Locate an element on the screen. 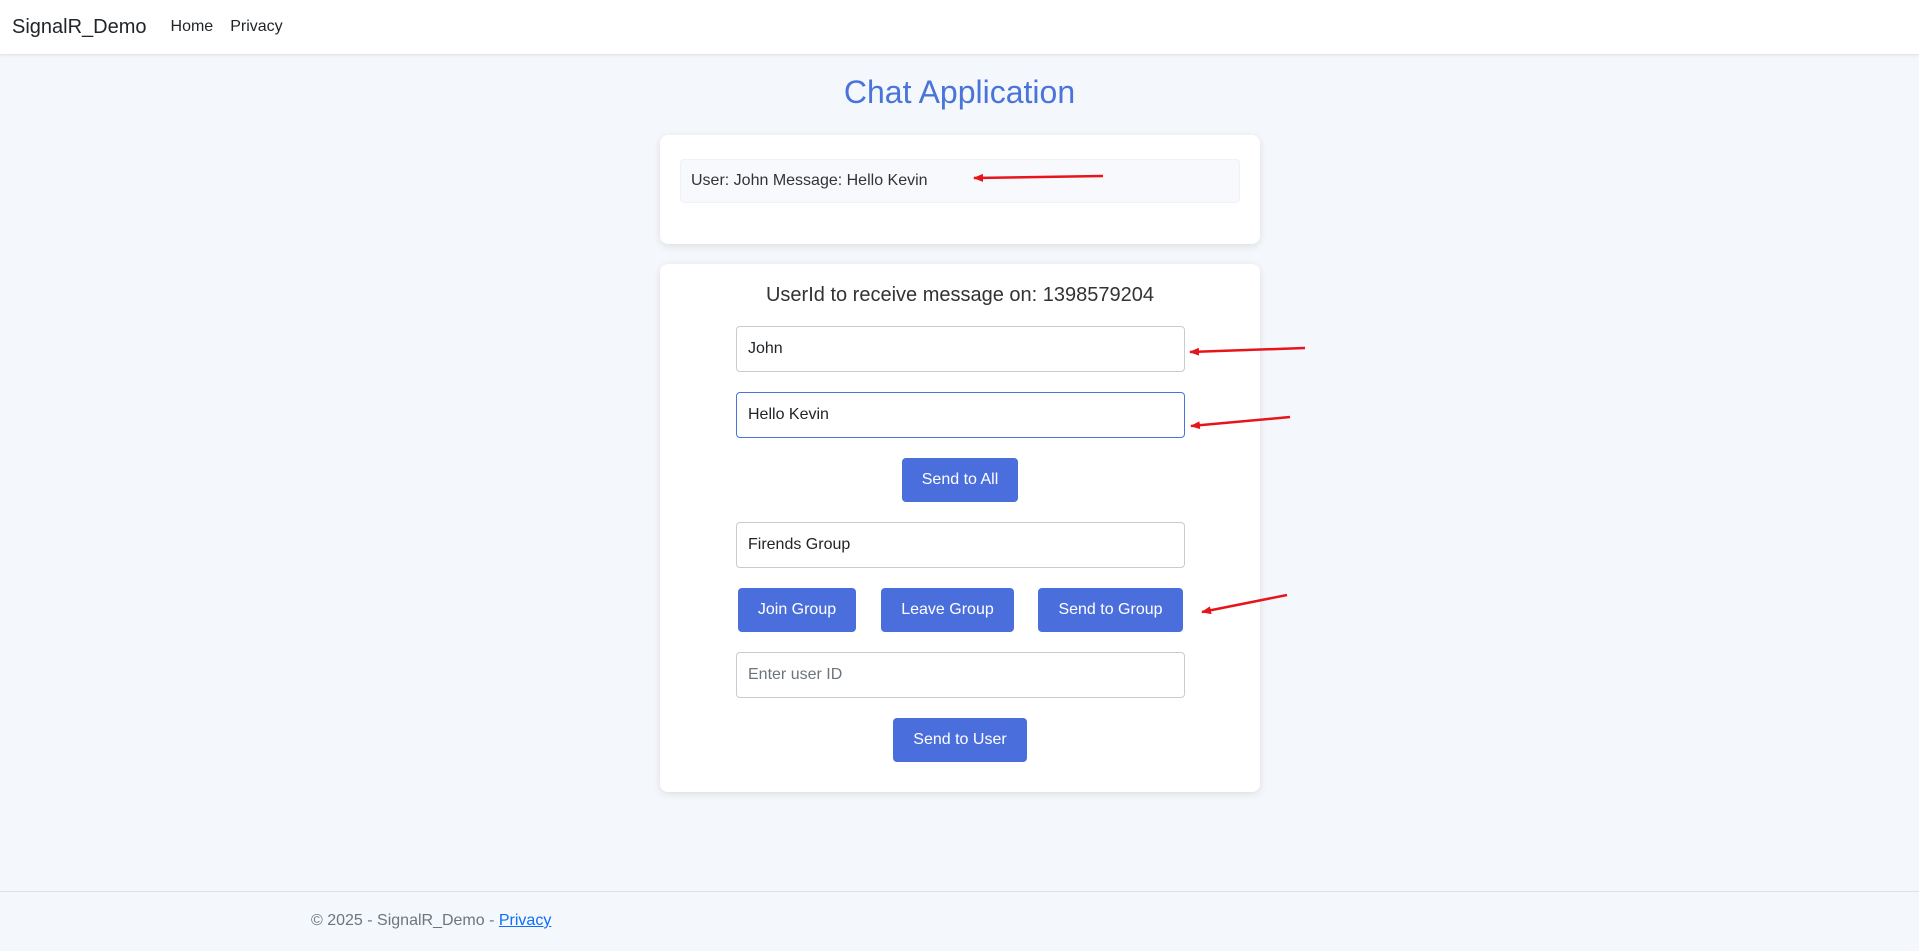 This screenshot has height=951, width=1919. messages-card: User: John Message: Hello Kevin is located at coordinates (960, 189).